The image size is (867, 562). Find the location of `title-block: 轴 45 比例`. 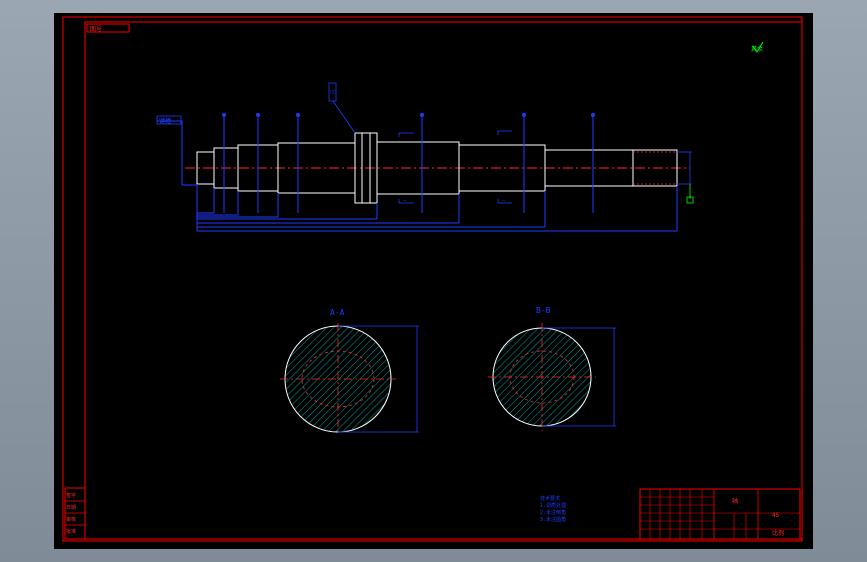

title-block: 轴 45 比例 is located at coordinates (720, 514).